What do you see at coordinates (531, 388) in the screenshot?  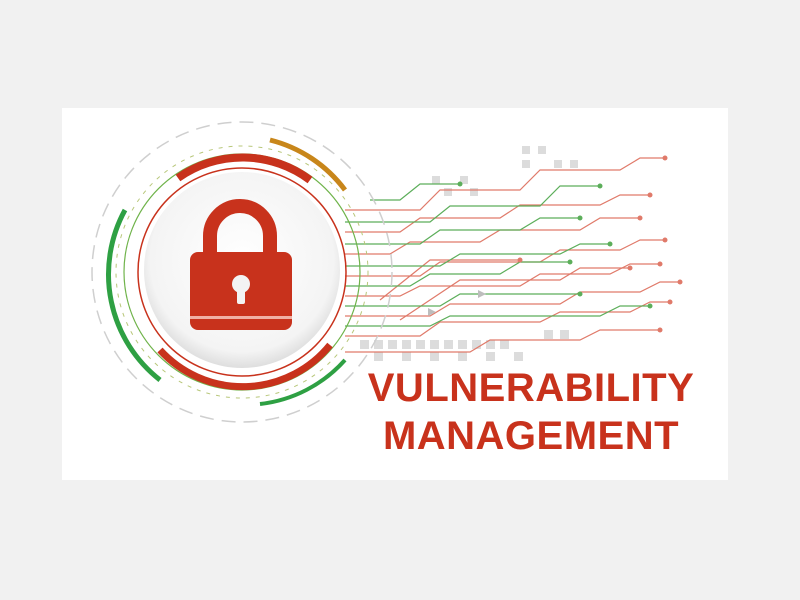 I see `title-line-1: VULNERABILITY` at bounding box center [531, 388].